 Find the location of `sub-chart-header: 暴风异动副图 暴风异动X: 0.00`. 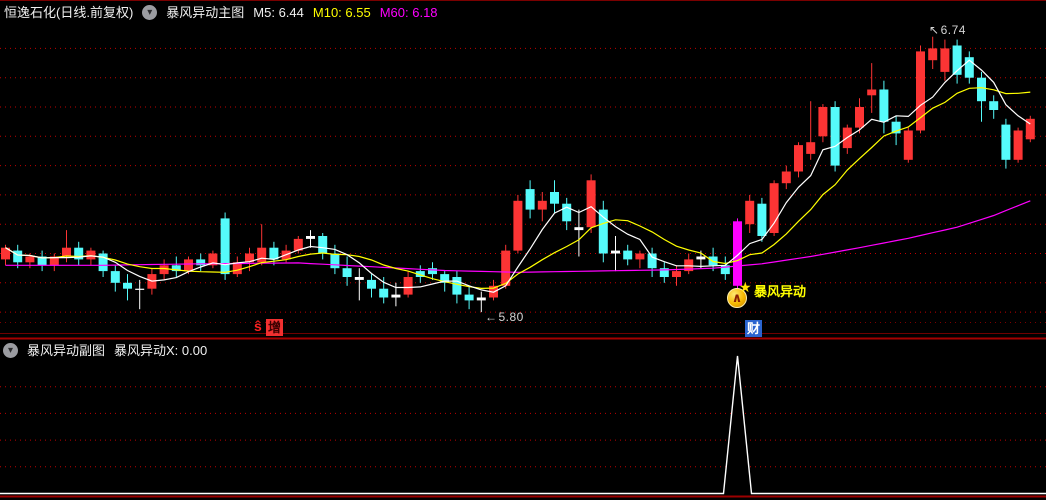

sub-chart-header: 暴风异动副图 暴风异动X: 0.00 is located at coordinates (105, 350).